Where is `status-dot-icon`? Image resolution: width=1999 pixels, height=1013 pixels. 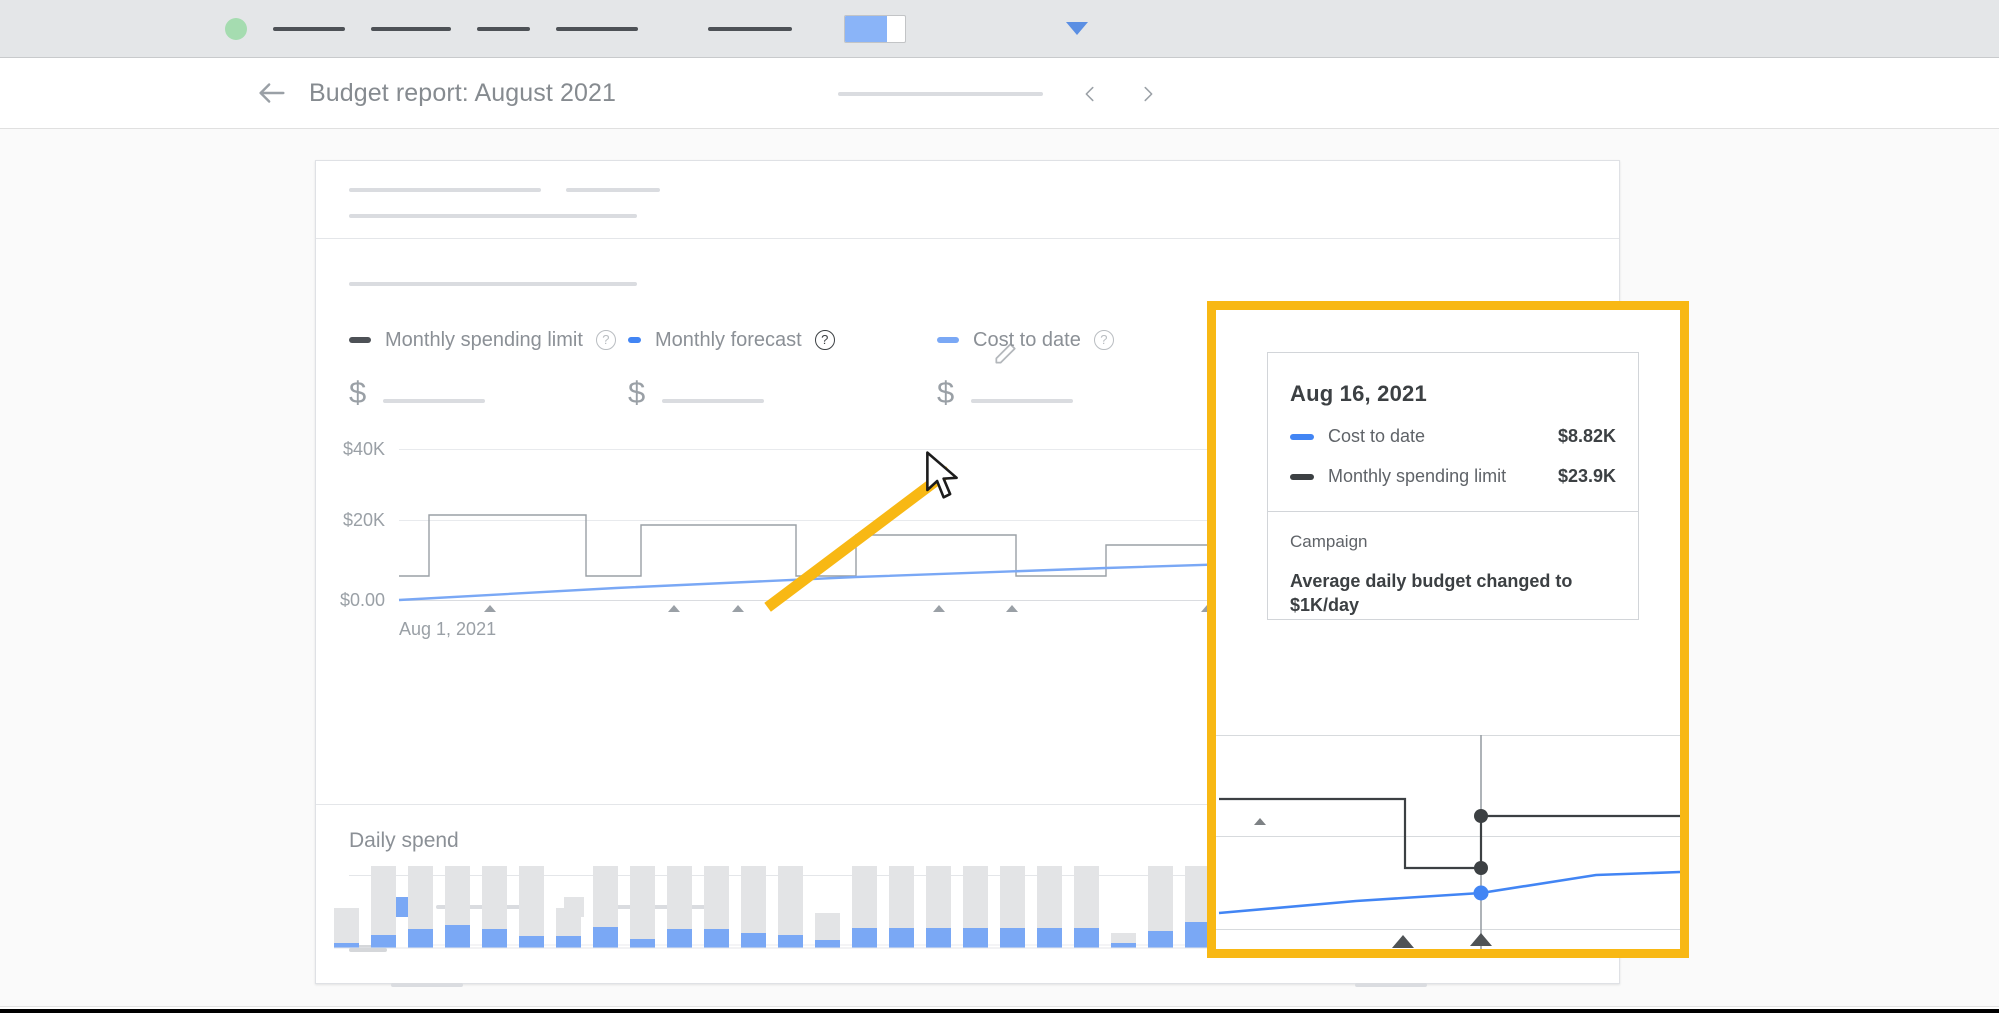
status-dot-icon is located at coordinates (236, 28).